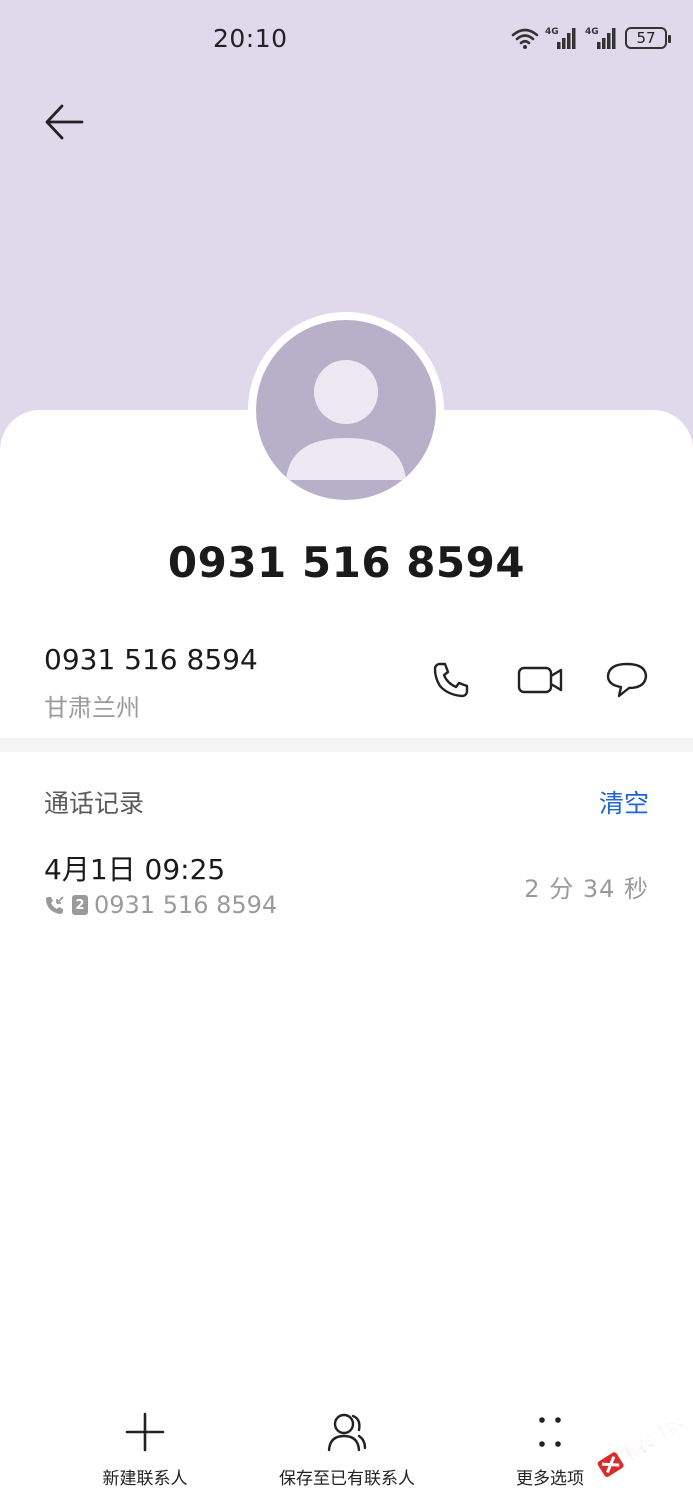  What do you see at coordinates (586, 889) in the screenshot?
I see `call-log-duration: 2 分 34 秒` at bounding box center [586, 889].